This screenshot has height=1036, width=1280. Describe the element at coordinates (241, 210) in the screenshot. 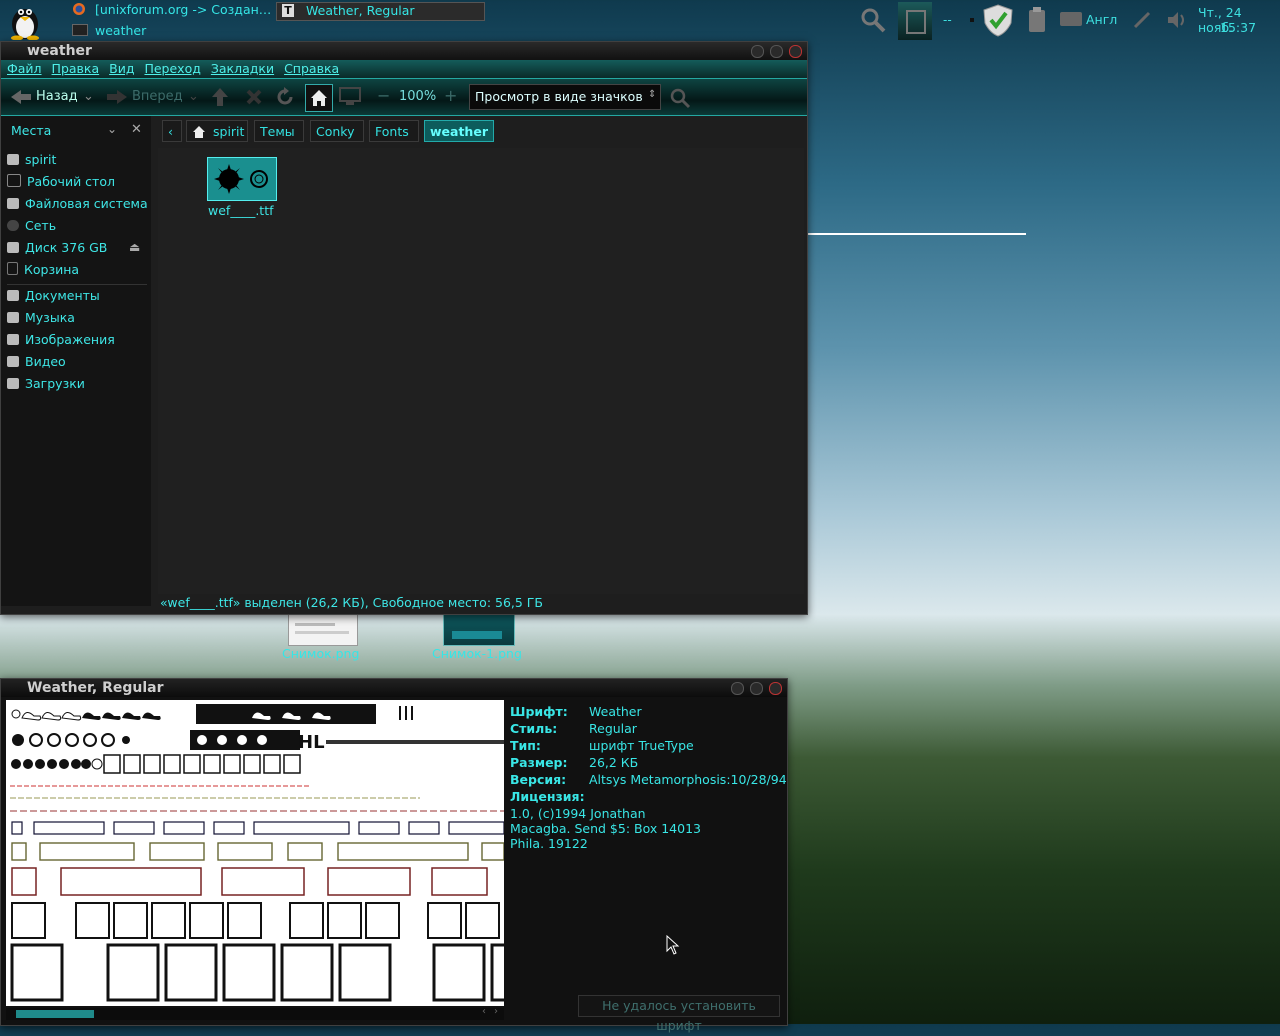

I see `file-name: wef____.ttf` at that location.